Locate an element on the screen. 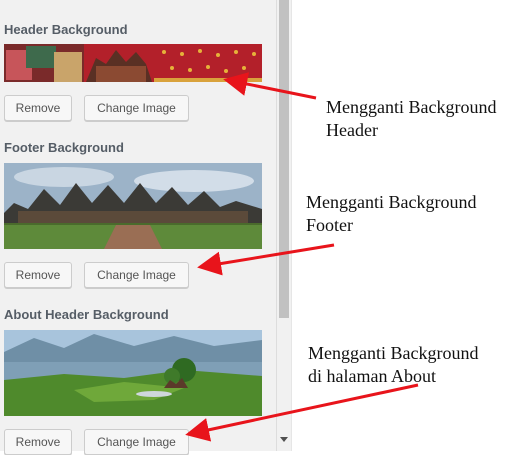 This screenshot has height=455, width=519. arrow-to-about-change-image is located at coordinates (302, 412).